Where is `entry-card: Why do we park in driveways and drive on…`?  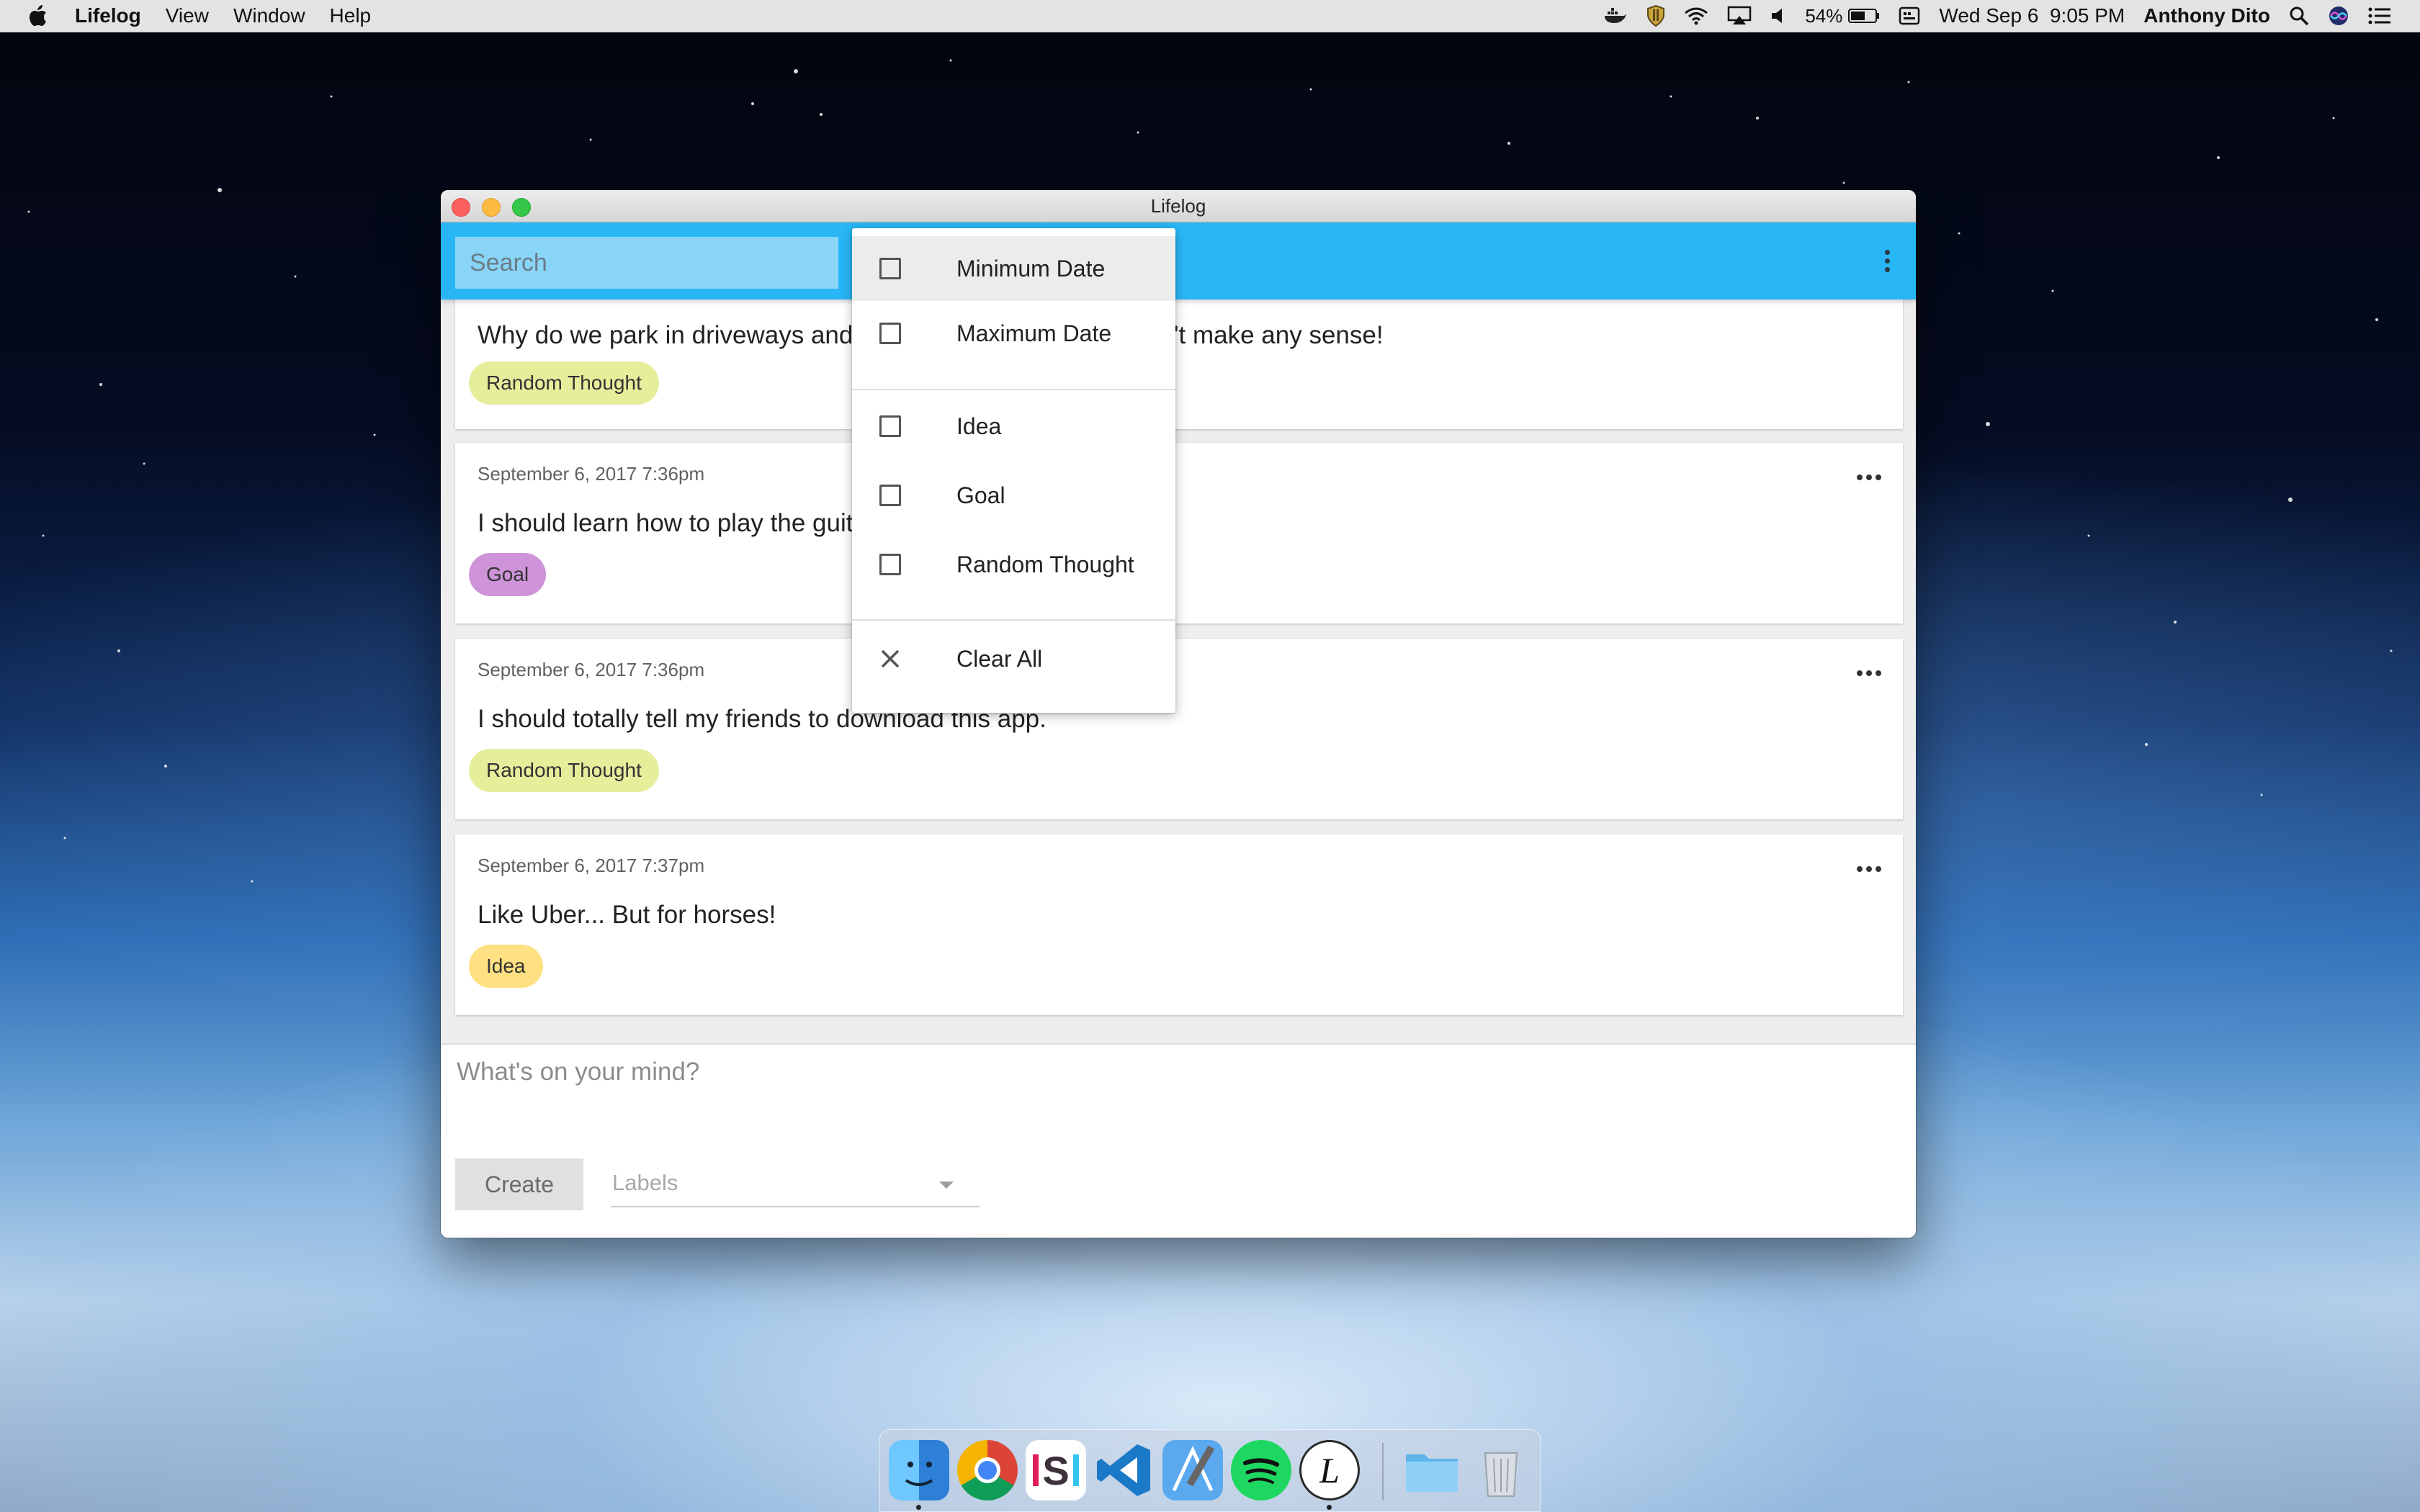 entry-card: Why do we park in driveways and drive on… is located at coordinates (1179, 364).